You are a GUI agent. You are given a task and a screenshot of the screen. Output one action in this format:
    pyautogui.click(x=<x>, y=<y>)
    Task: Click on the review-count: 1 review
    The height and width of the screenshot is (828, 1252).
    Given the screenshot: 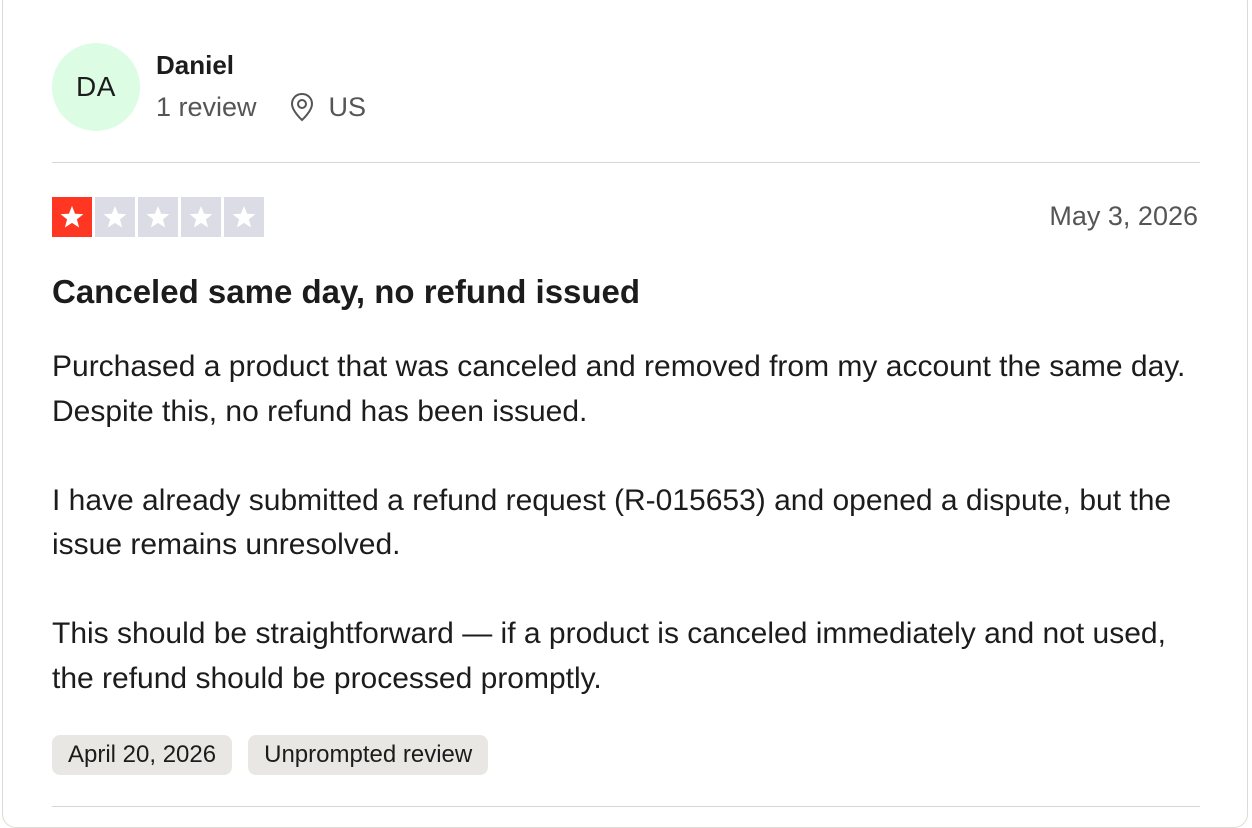 What is the action you would take?
    pyautogui.click(x=206, y=107)
    